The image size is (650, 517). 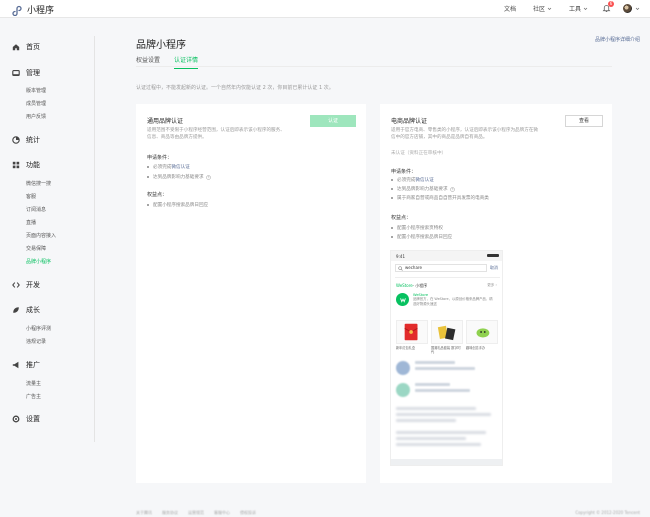 What do you see at coordinates (38, 328) in the screenshot?
I see `sidebar-item-evaluation: 小程序评测` at bounding box center [38, 328].